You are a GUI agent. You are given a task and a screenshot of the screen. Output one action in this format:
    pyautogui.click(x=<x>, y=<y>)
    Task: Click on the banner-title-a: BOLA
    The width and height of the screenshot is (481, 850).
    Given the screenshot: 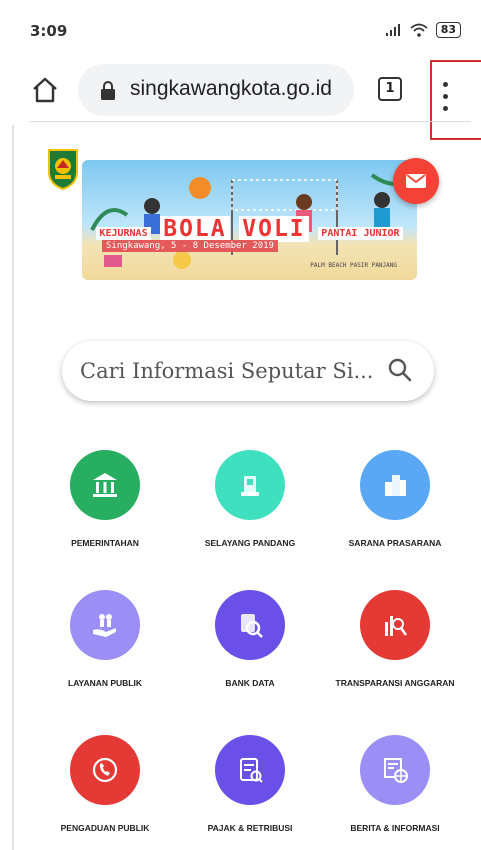 What is the action you would take?
    pyautogui.click(x=195, y=229)
    